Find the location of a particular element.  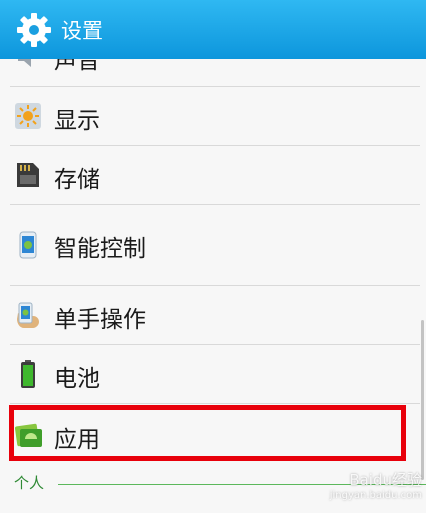

highlight-box is located at coordinates (207, 433).